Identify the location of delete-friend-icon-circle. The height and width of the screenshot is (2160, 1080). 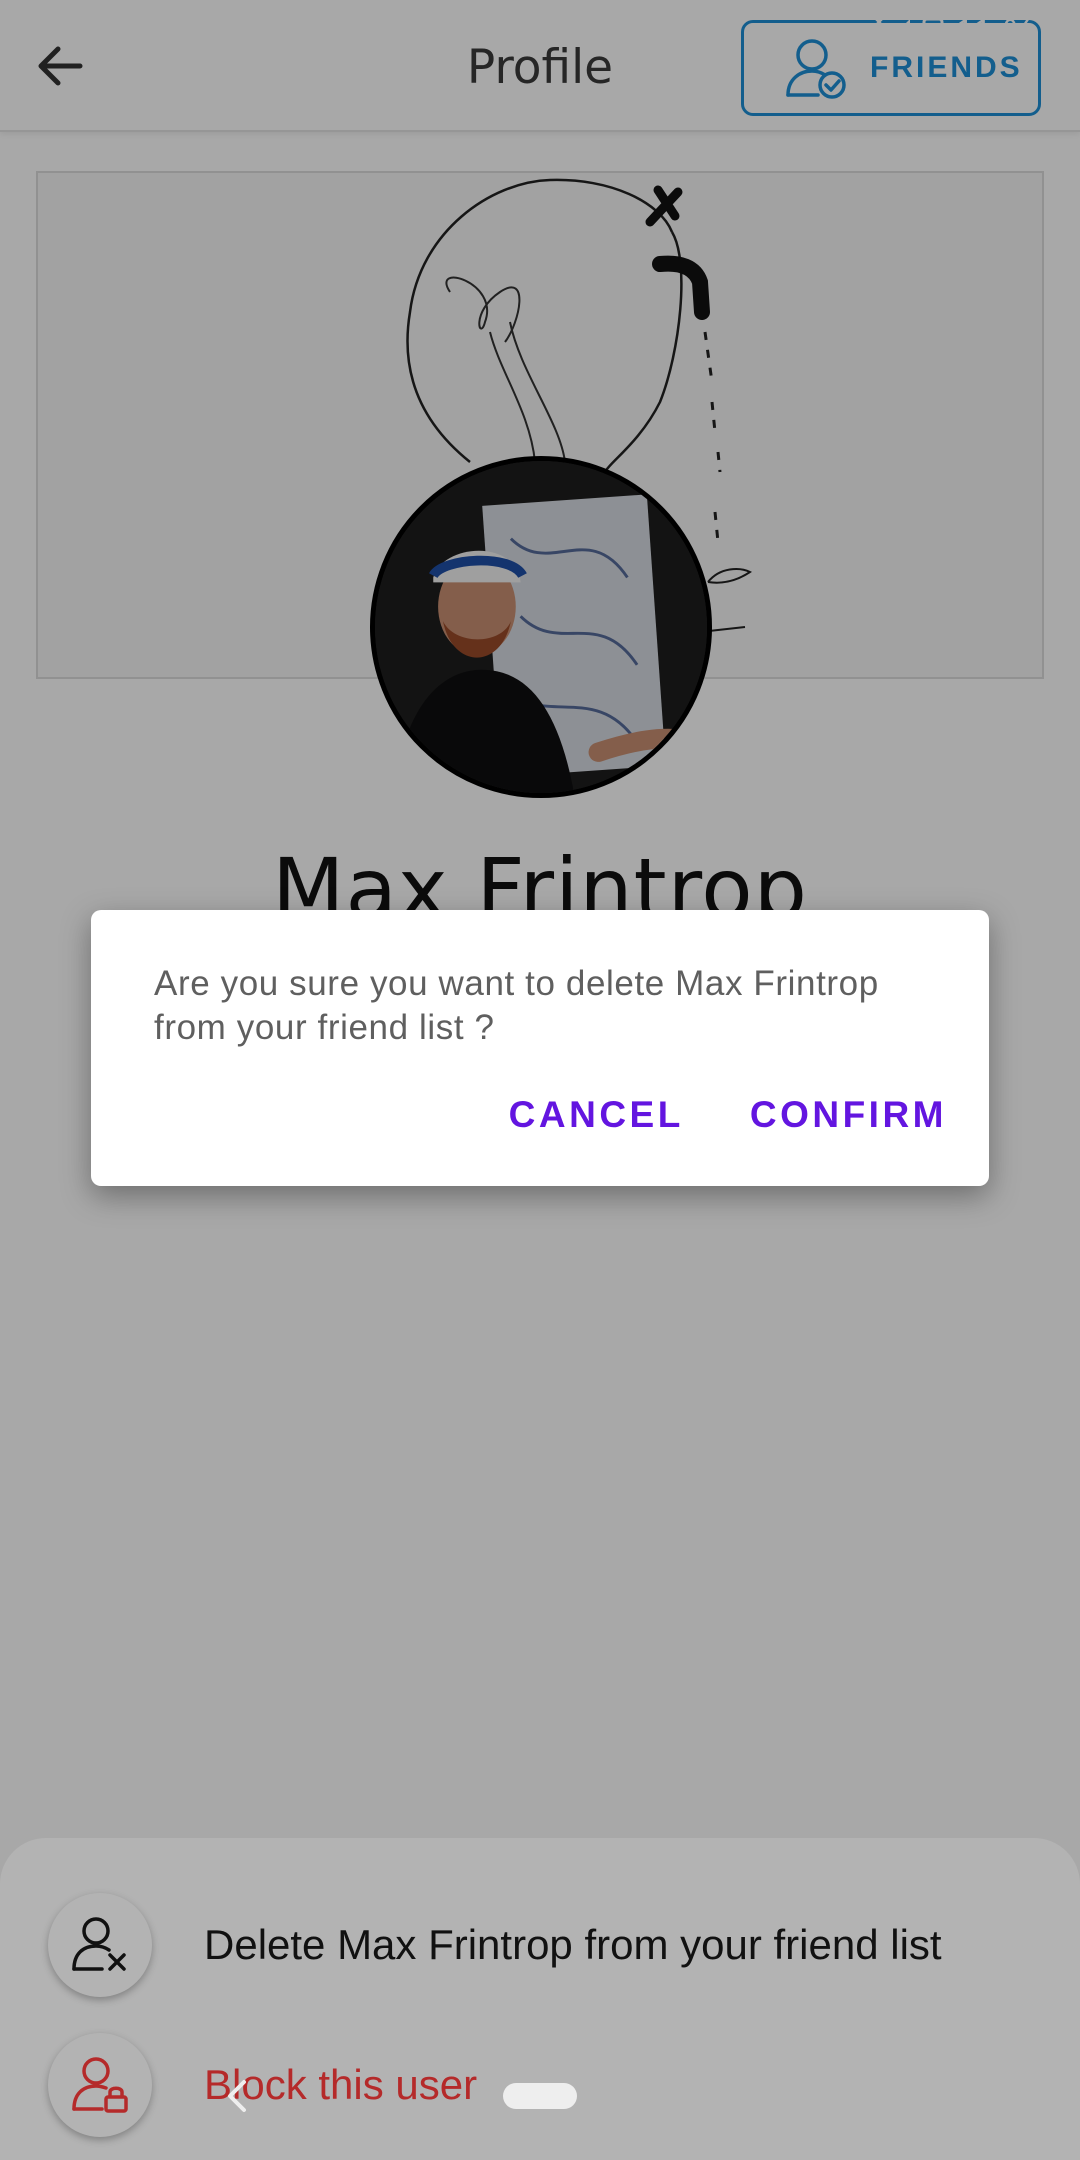
(100, 1945).